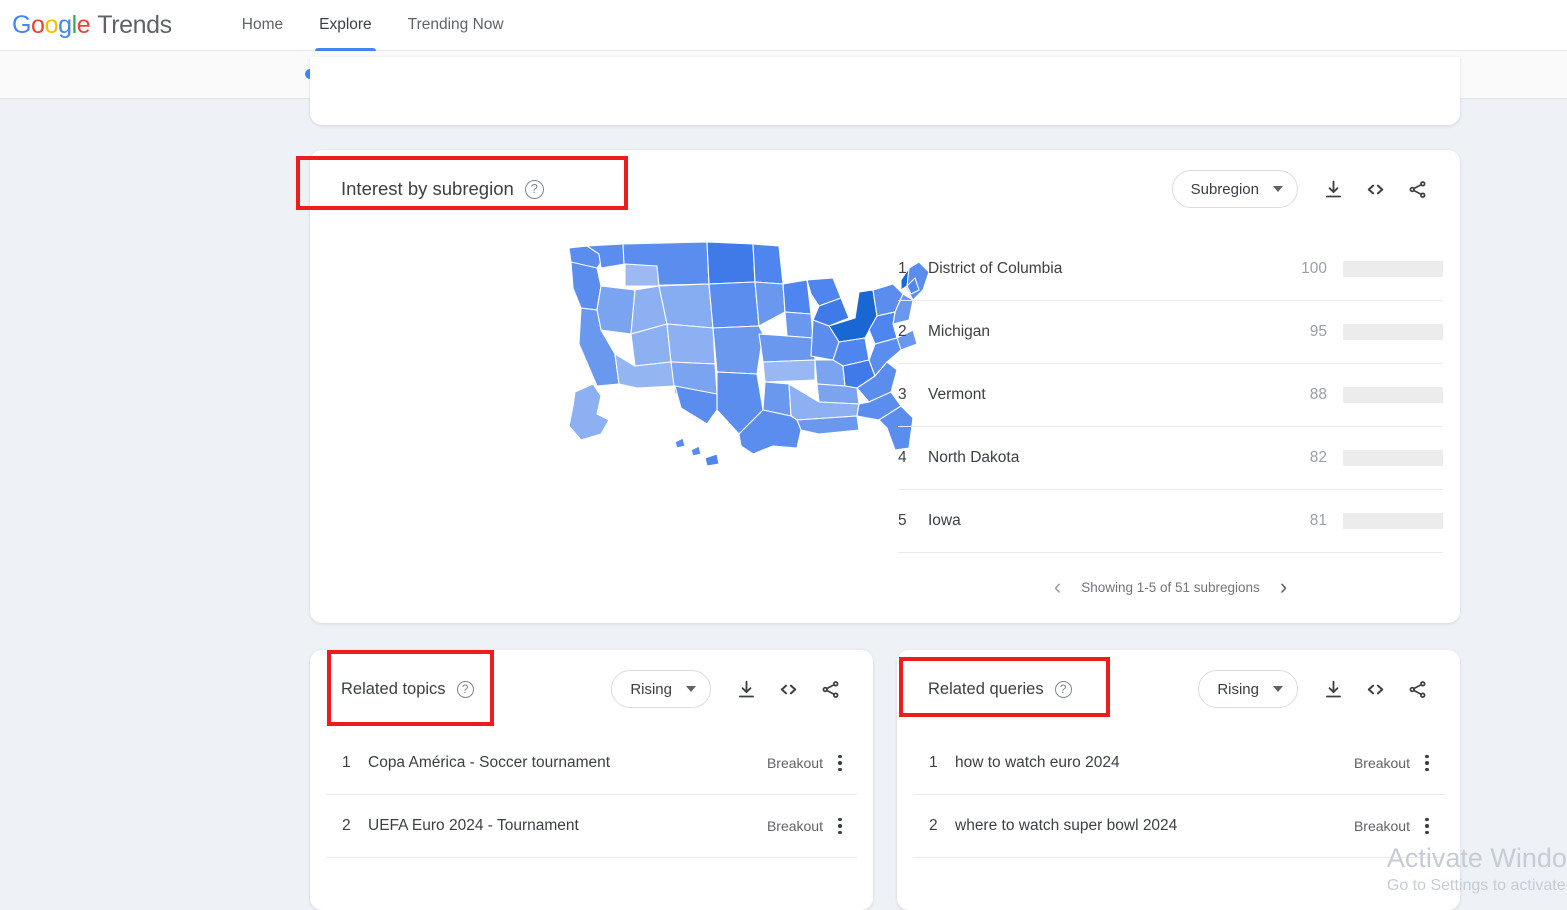 This screenshot has width=1567, height=910. Describe the element at coordinates (995, 268) in the screenshot. I see `rank-region-name: District of Columbia` at that location.